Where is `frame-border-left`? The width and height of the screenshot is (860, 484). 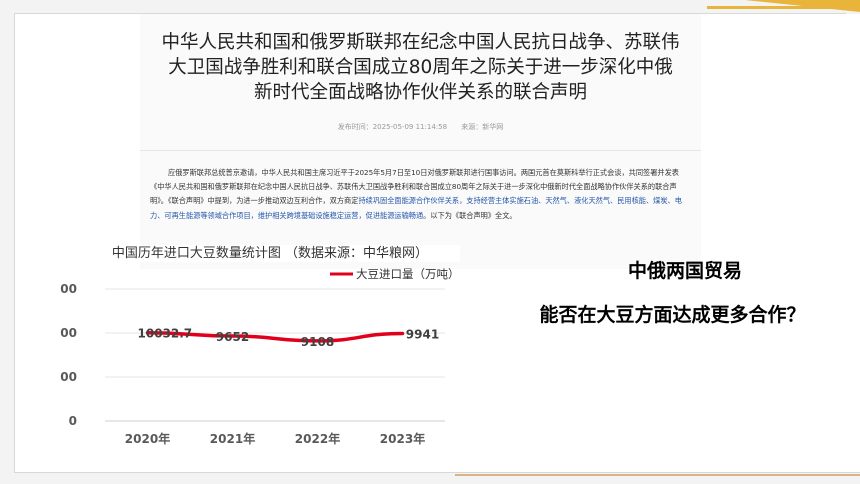 frame-border-left is located at coordinates (14, 243).